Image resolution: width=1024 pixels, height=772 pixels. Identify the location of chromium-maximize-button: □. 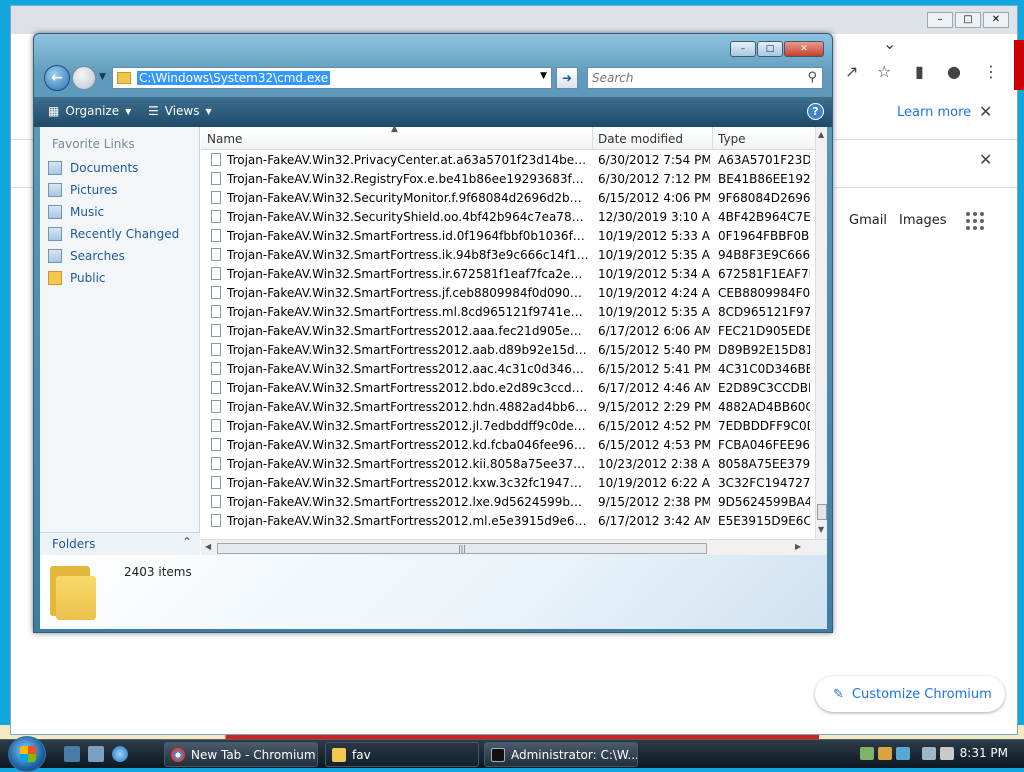
(968, 20).